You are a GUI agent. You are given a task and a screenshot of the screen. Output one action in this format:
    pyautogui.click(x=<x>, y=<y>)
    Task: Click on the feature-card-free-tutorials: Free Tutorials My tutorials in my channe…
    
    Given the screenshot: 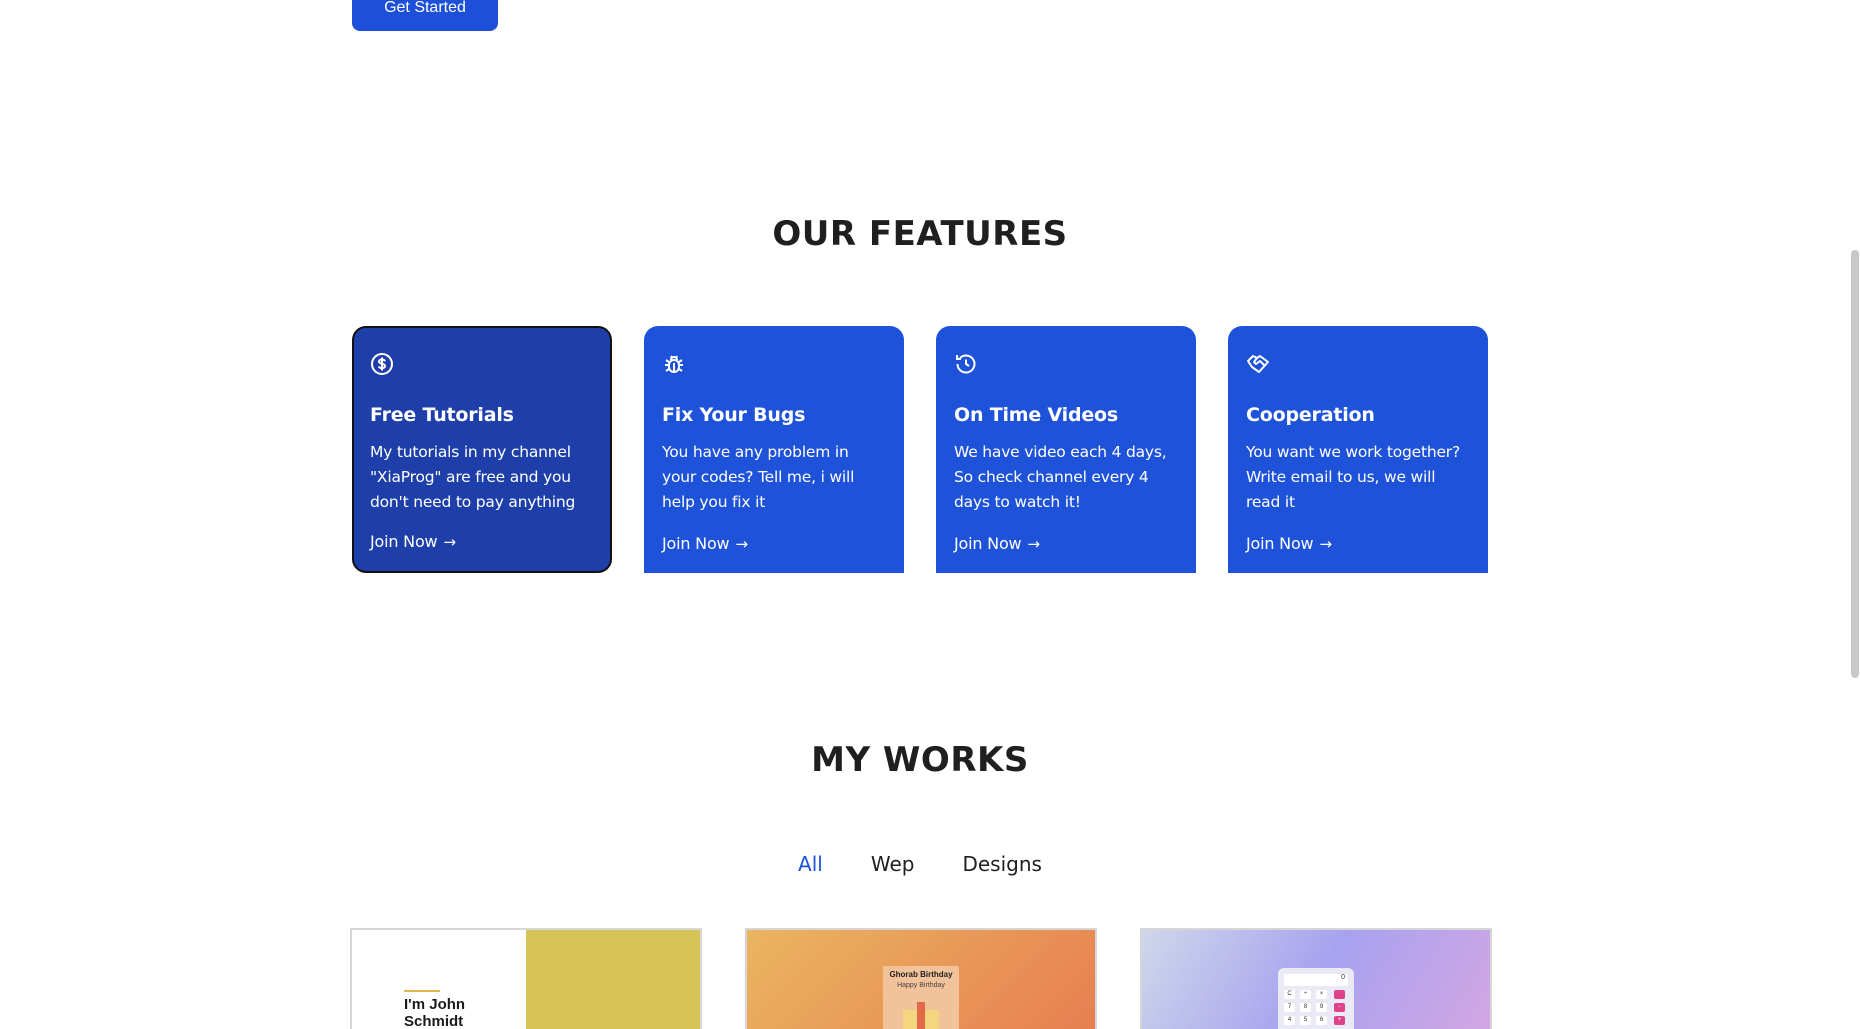 What is the action you would take?
    pyautogui.click(x=482, y=449)
    